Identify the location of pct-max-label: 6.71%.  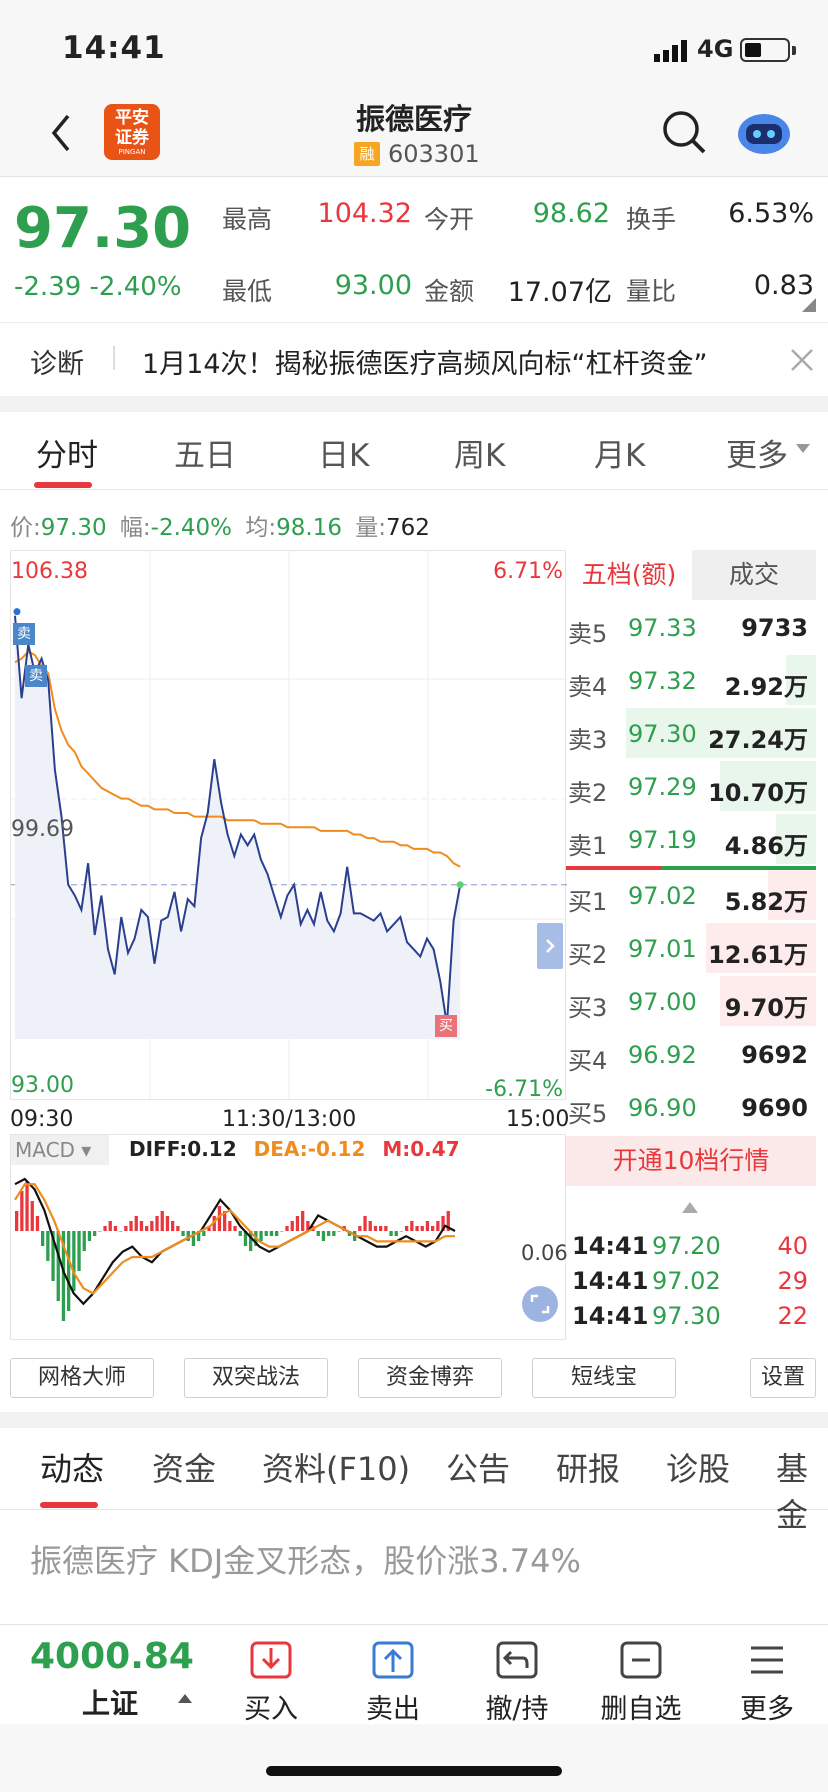
(528, 571).